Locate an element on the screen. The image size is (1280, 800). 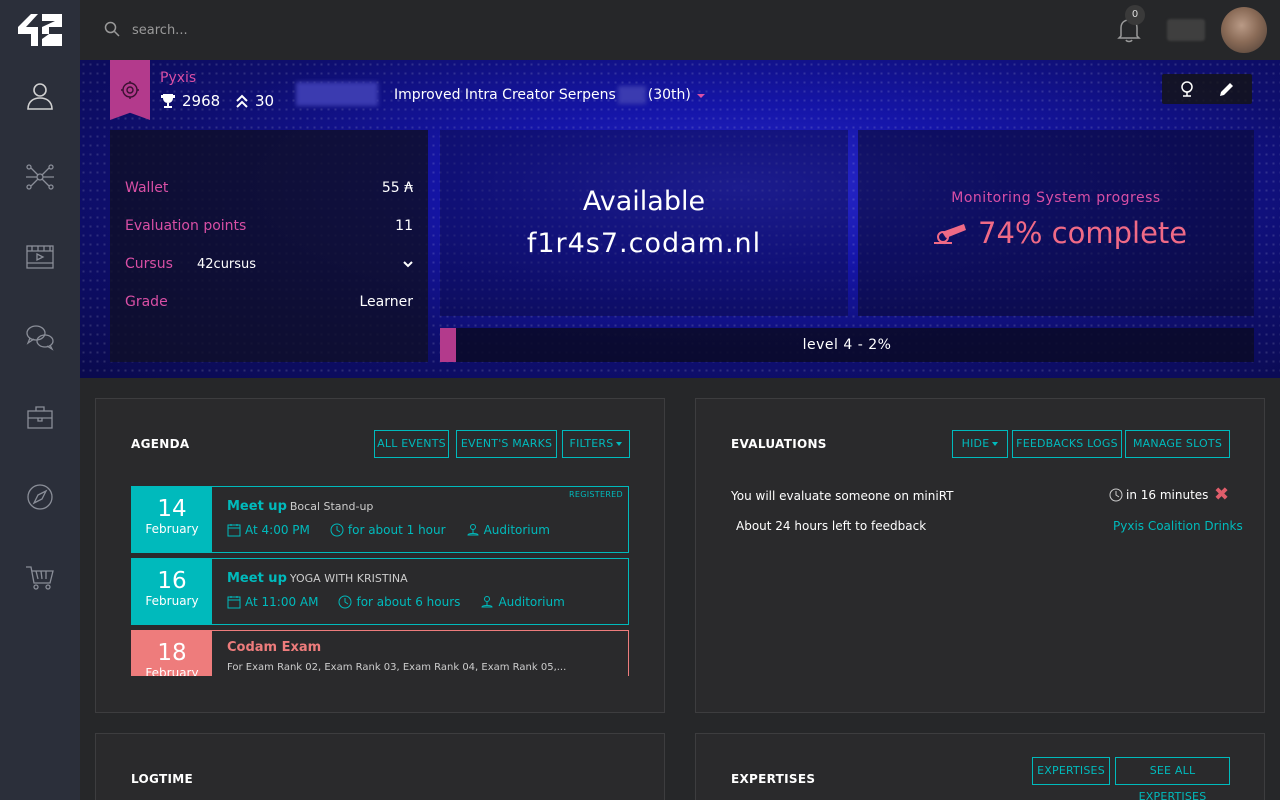
hide-button: HIDE is located at coordinates (980, 444).